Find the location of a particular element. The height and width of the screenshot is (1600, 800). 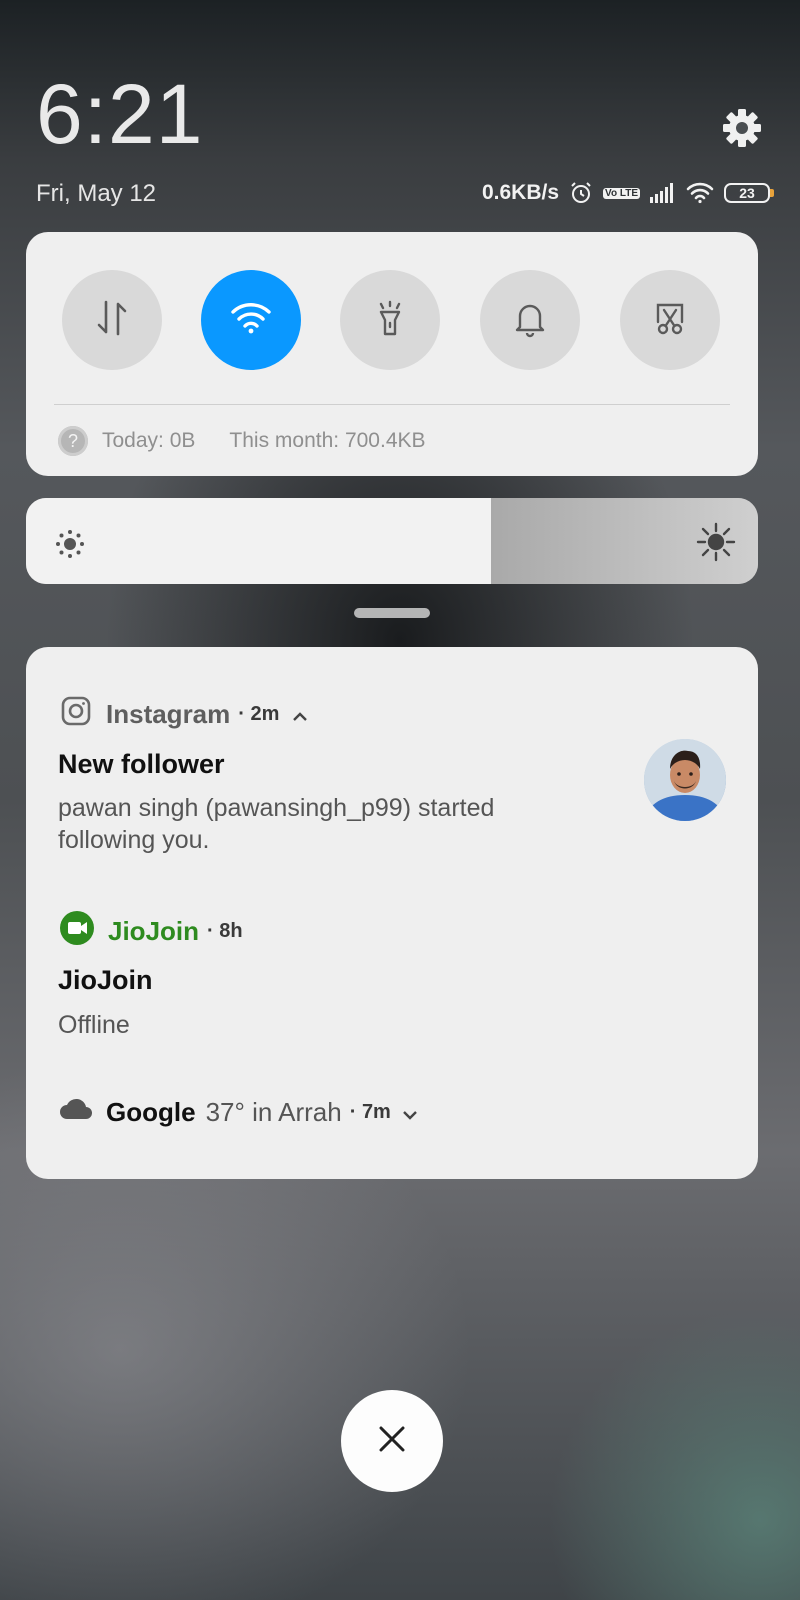

clear-all-button is located at coordinates (392, 1441).